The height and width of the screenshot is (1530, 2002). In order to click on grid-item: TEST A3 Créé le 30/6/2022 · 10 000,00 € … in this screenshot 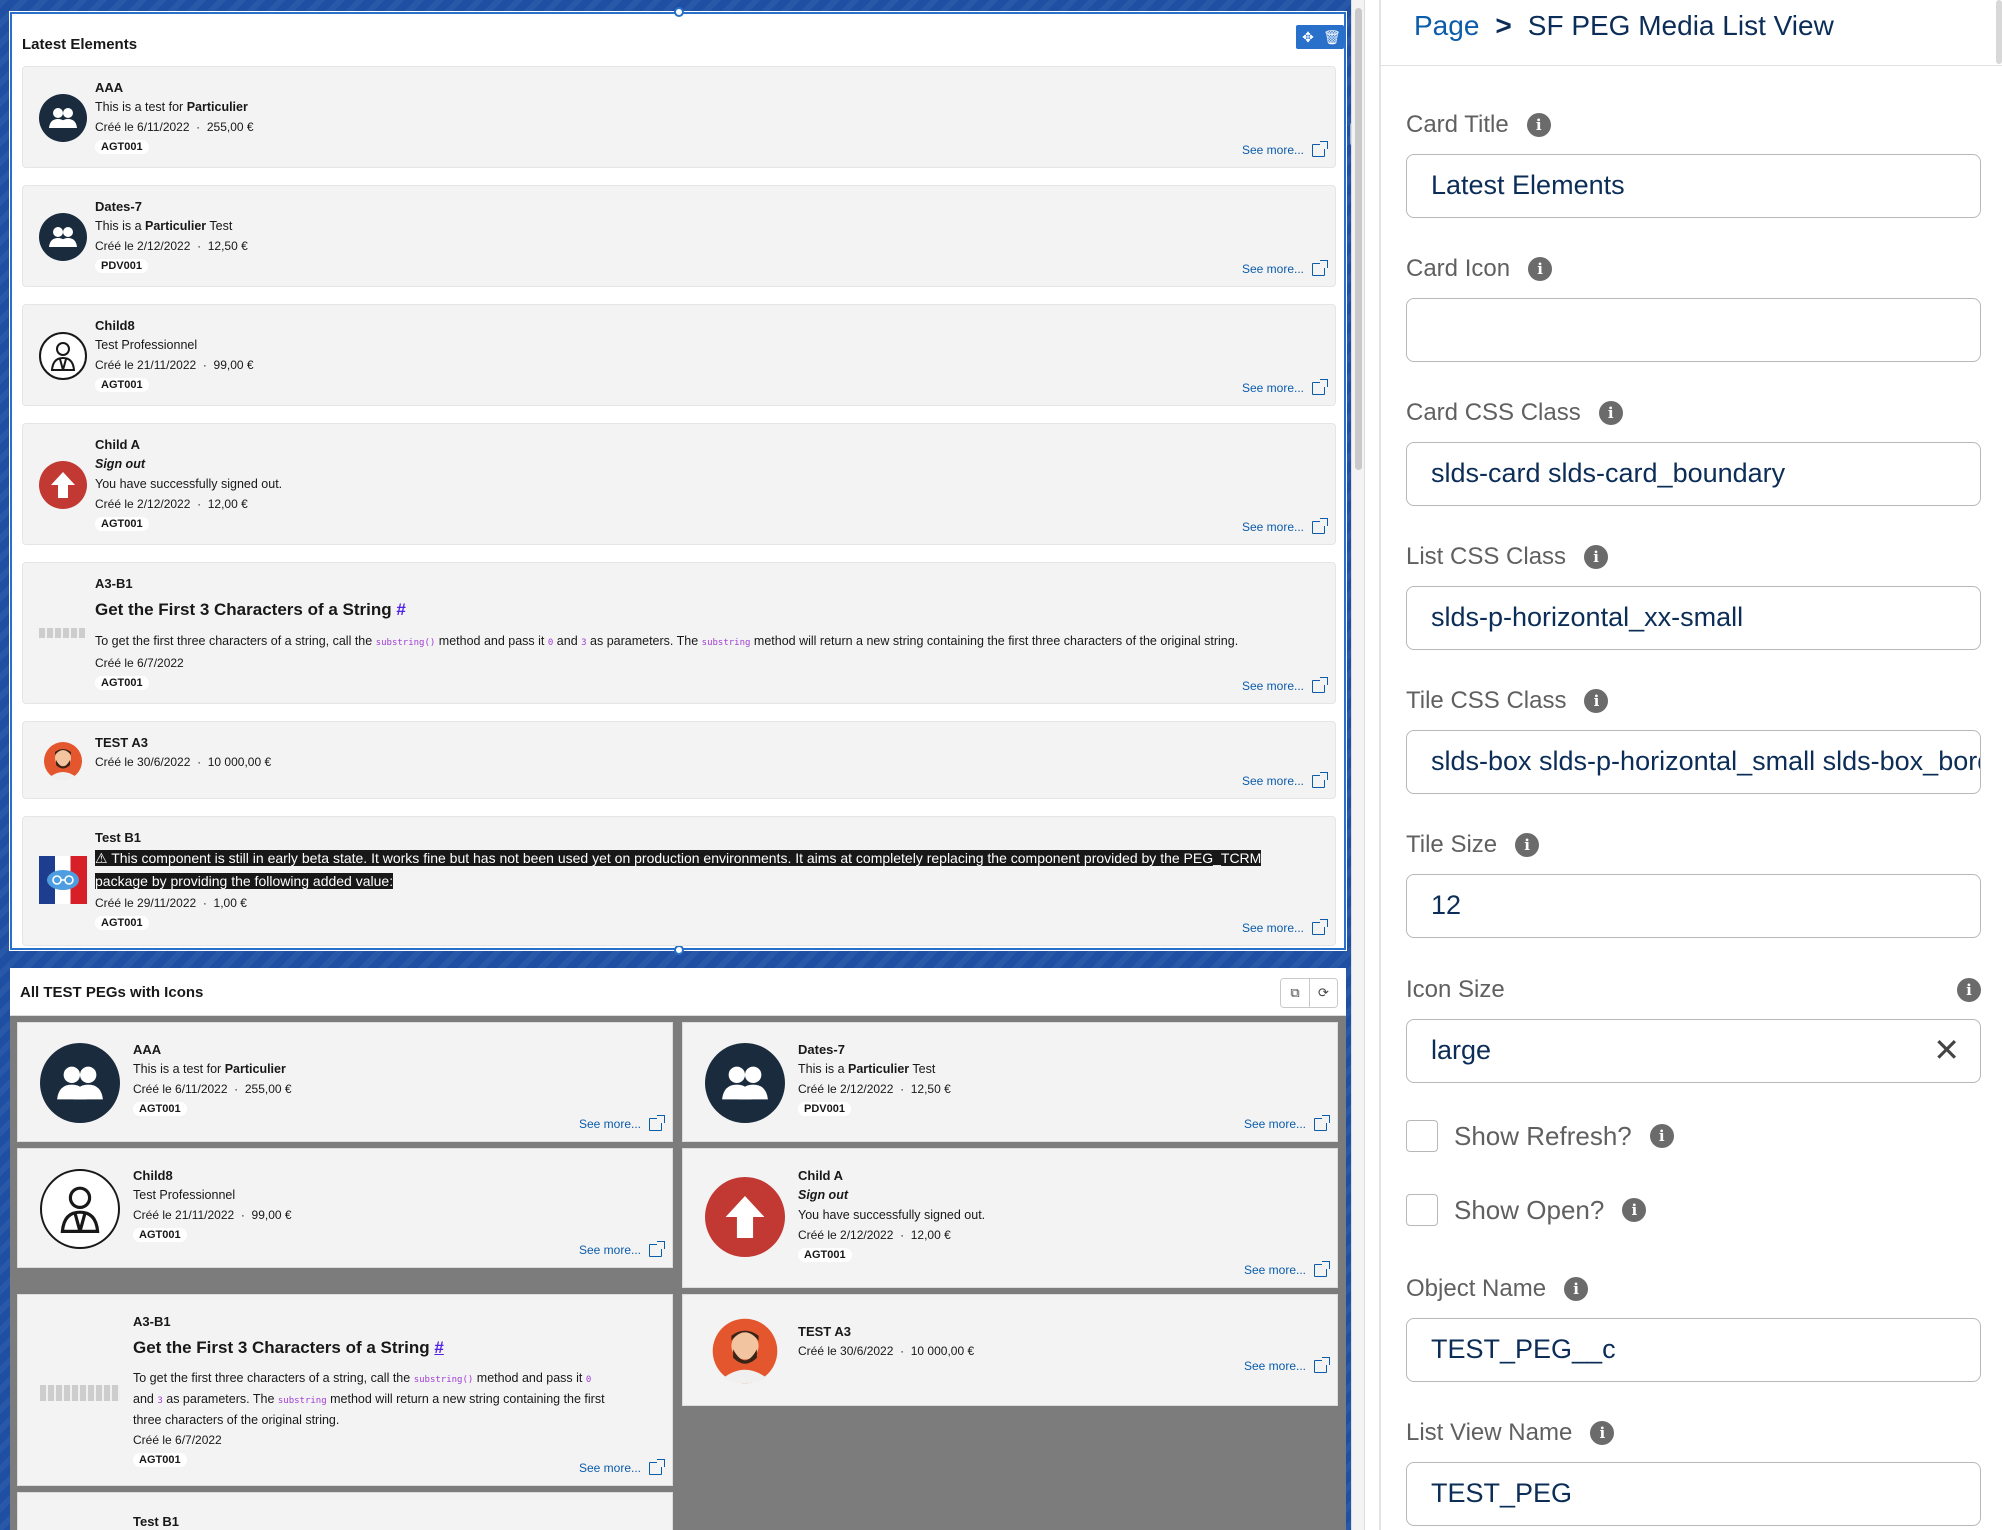, I will do `click(1010, 1350)`.